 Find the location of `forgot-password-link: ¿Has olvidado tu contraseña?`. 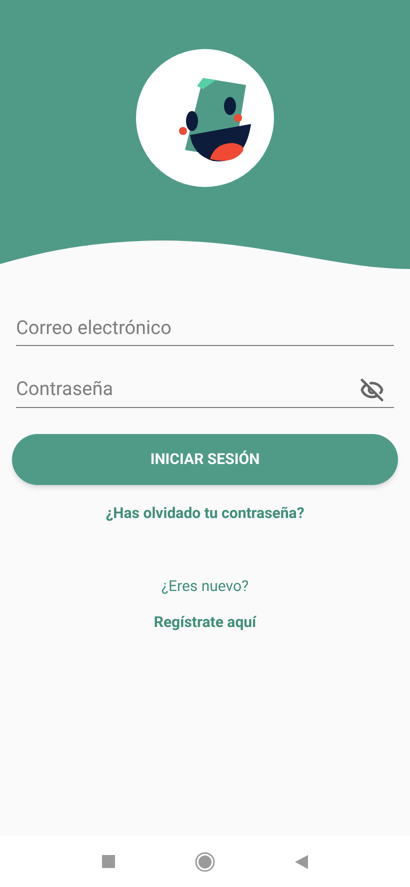

forgot-password-link: ¿Has olvidado tu contraseña? is located at coordinates (205, 513).